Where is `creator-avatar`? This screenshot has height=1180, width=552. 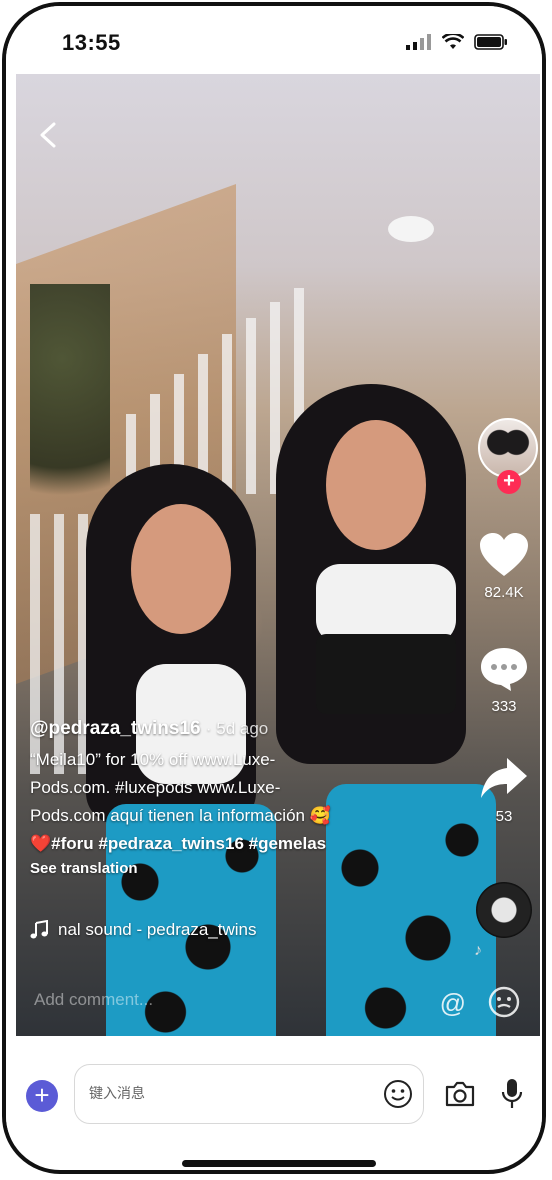
creator-avatar is located at coordinates (508, 448).